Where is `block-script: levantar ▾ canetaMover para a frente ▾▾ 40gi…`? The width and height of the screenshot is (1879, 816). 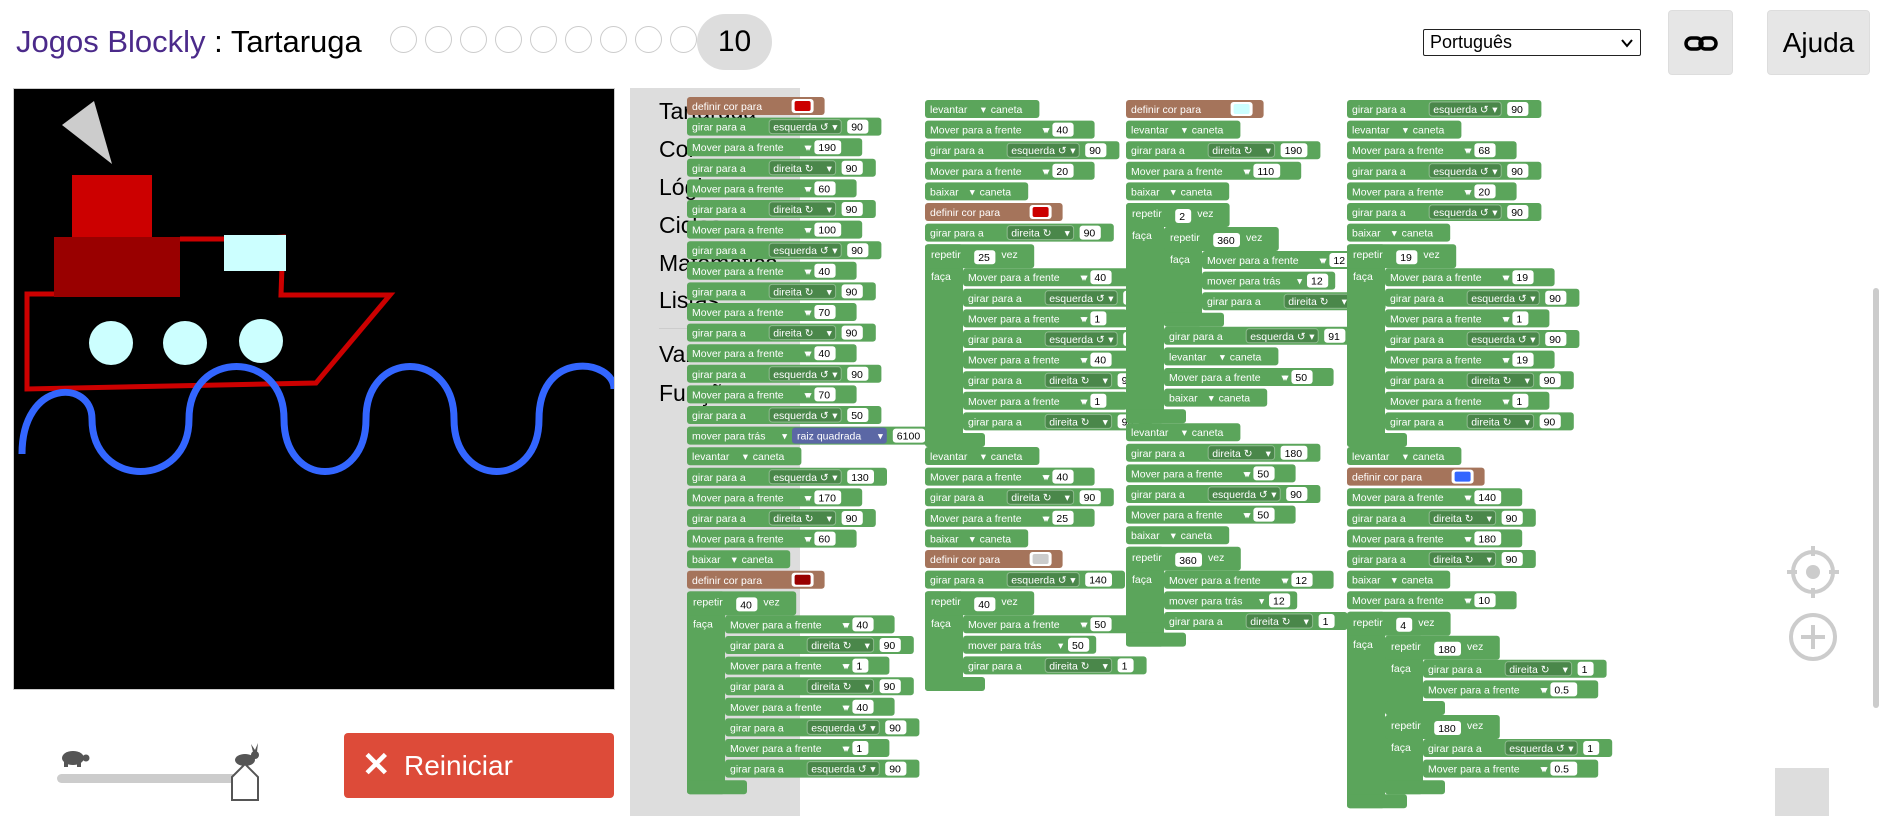 block-script: levantar ▾ canetaMover para a frente ▾▾ 40gi… is located at coordinates (1041, 395).